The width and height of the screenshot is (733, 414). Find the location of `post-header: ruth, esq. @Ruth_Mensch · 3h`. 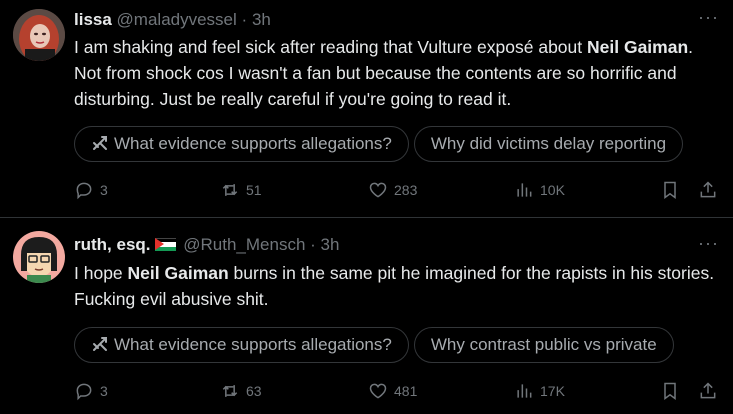

post-header: ruth, esq. @Ruth_Mensch · 3h is located at coordinates (206, 245).